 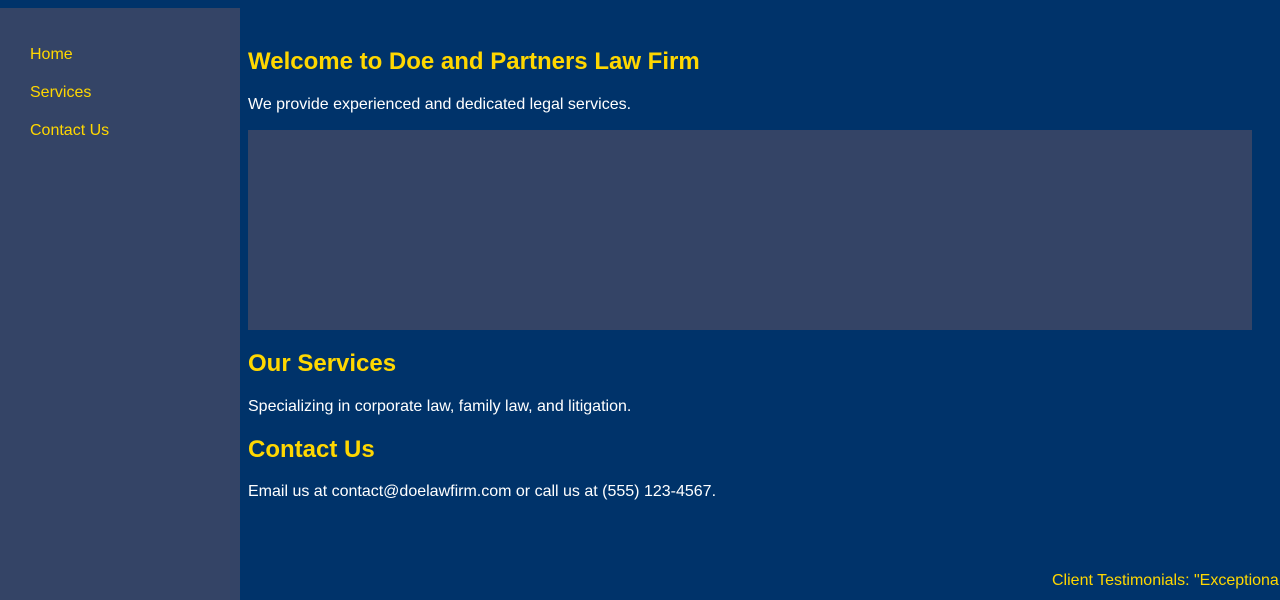 I want to click on contact-heading: Contact Us, so click(x=311, y=449).